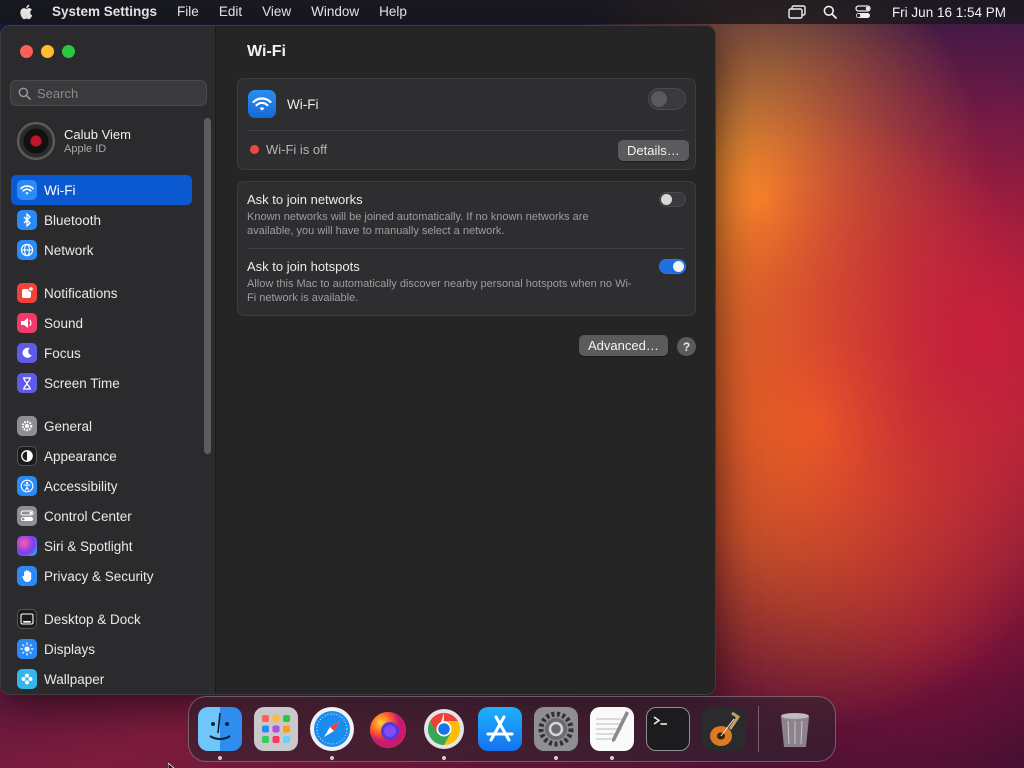 This screenshot has width=1024, height=768. Describe the element at coordinates (797, 12) in the screenshot. I see `screen-mirroring-icon` at that location.